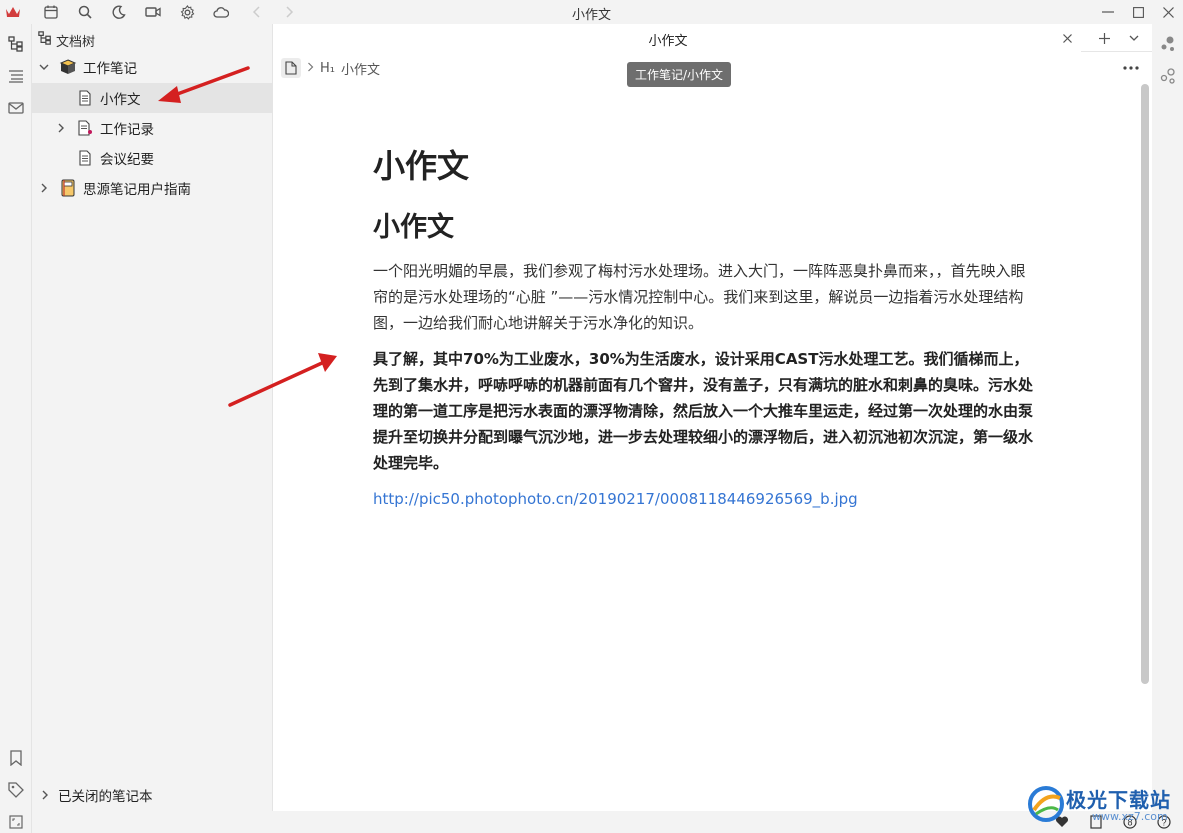  I want to click on breadcrumb: H₁ 小作文, so click(330, 68).